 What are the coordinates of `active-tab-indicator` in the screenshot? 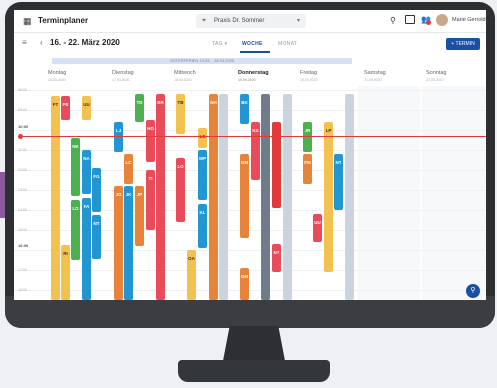 It's located at (255, 52).